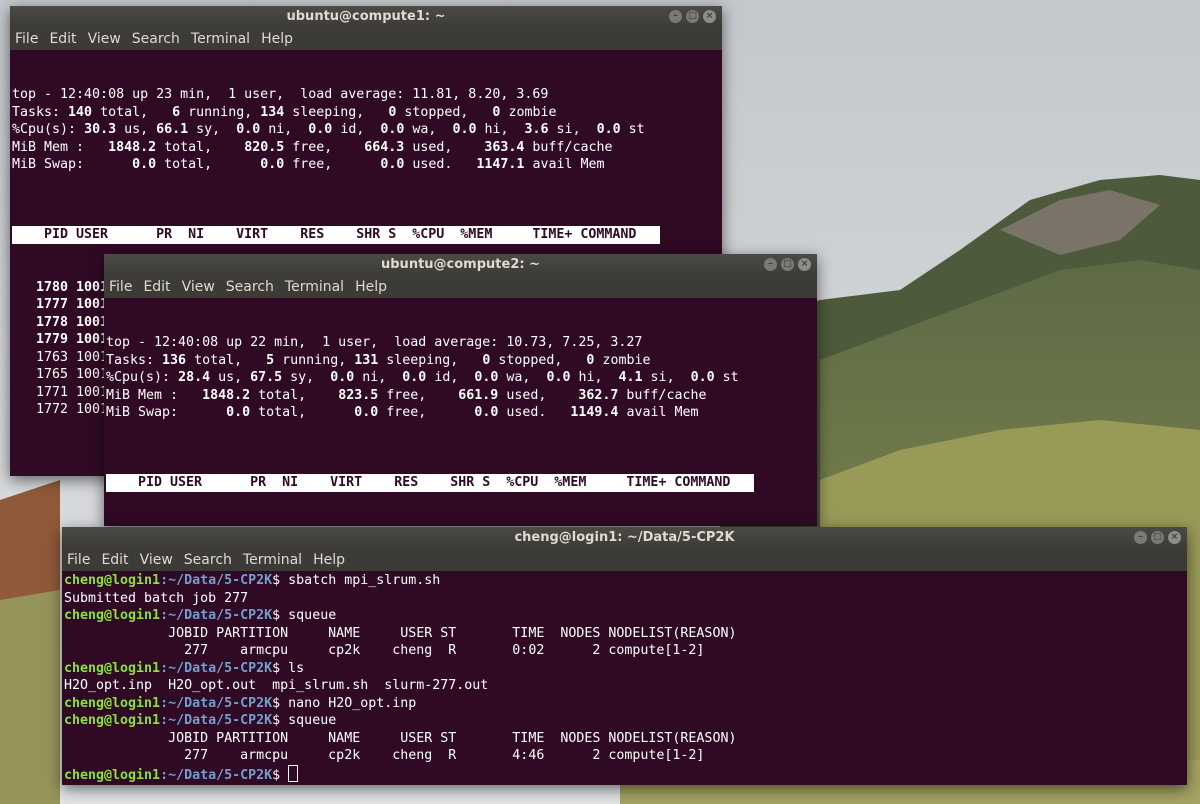  What do you see at coordinates (156, 598) in the screenshot?
I see `command-output: Submitted batch job 277` at bounding box center [156, 598].